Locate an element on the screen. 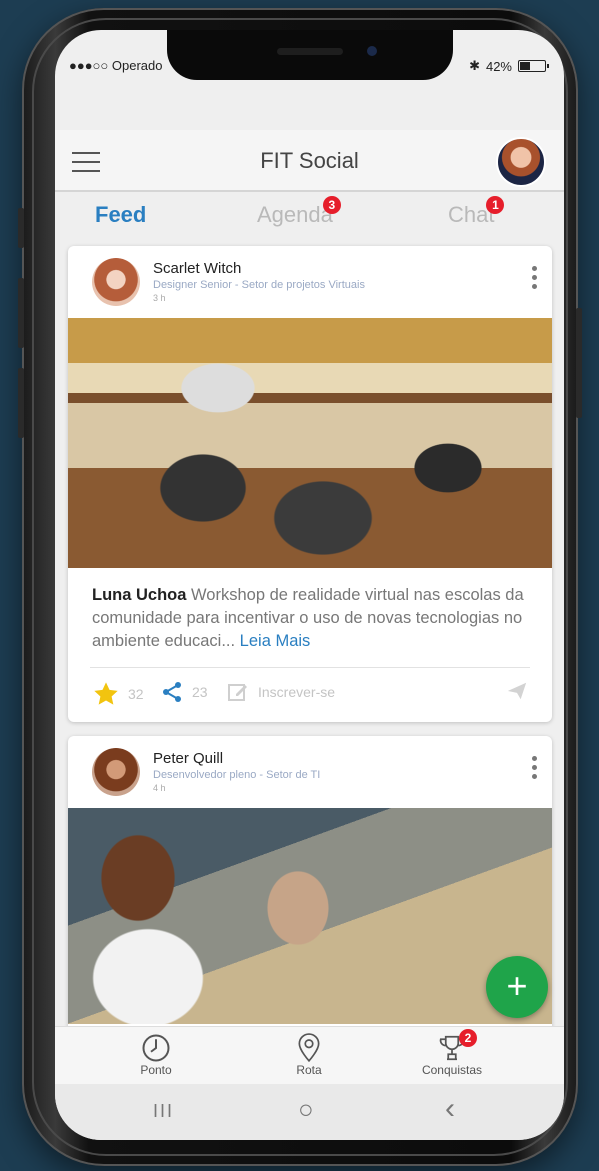  subscribe-button: Inscrever-se is located at coordinates (280, 692).